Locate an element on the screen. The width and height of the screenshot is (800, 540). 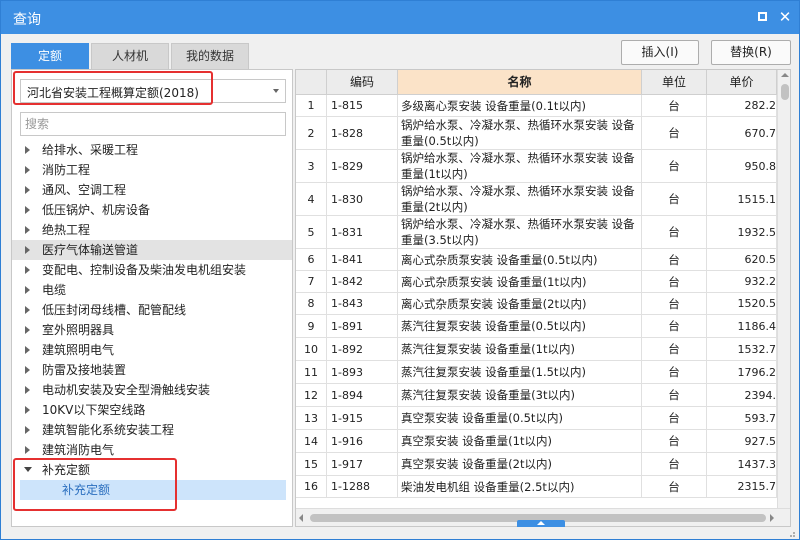
row-price: 620.5 is located at coordinates (742, 260).